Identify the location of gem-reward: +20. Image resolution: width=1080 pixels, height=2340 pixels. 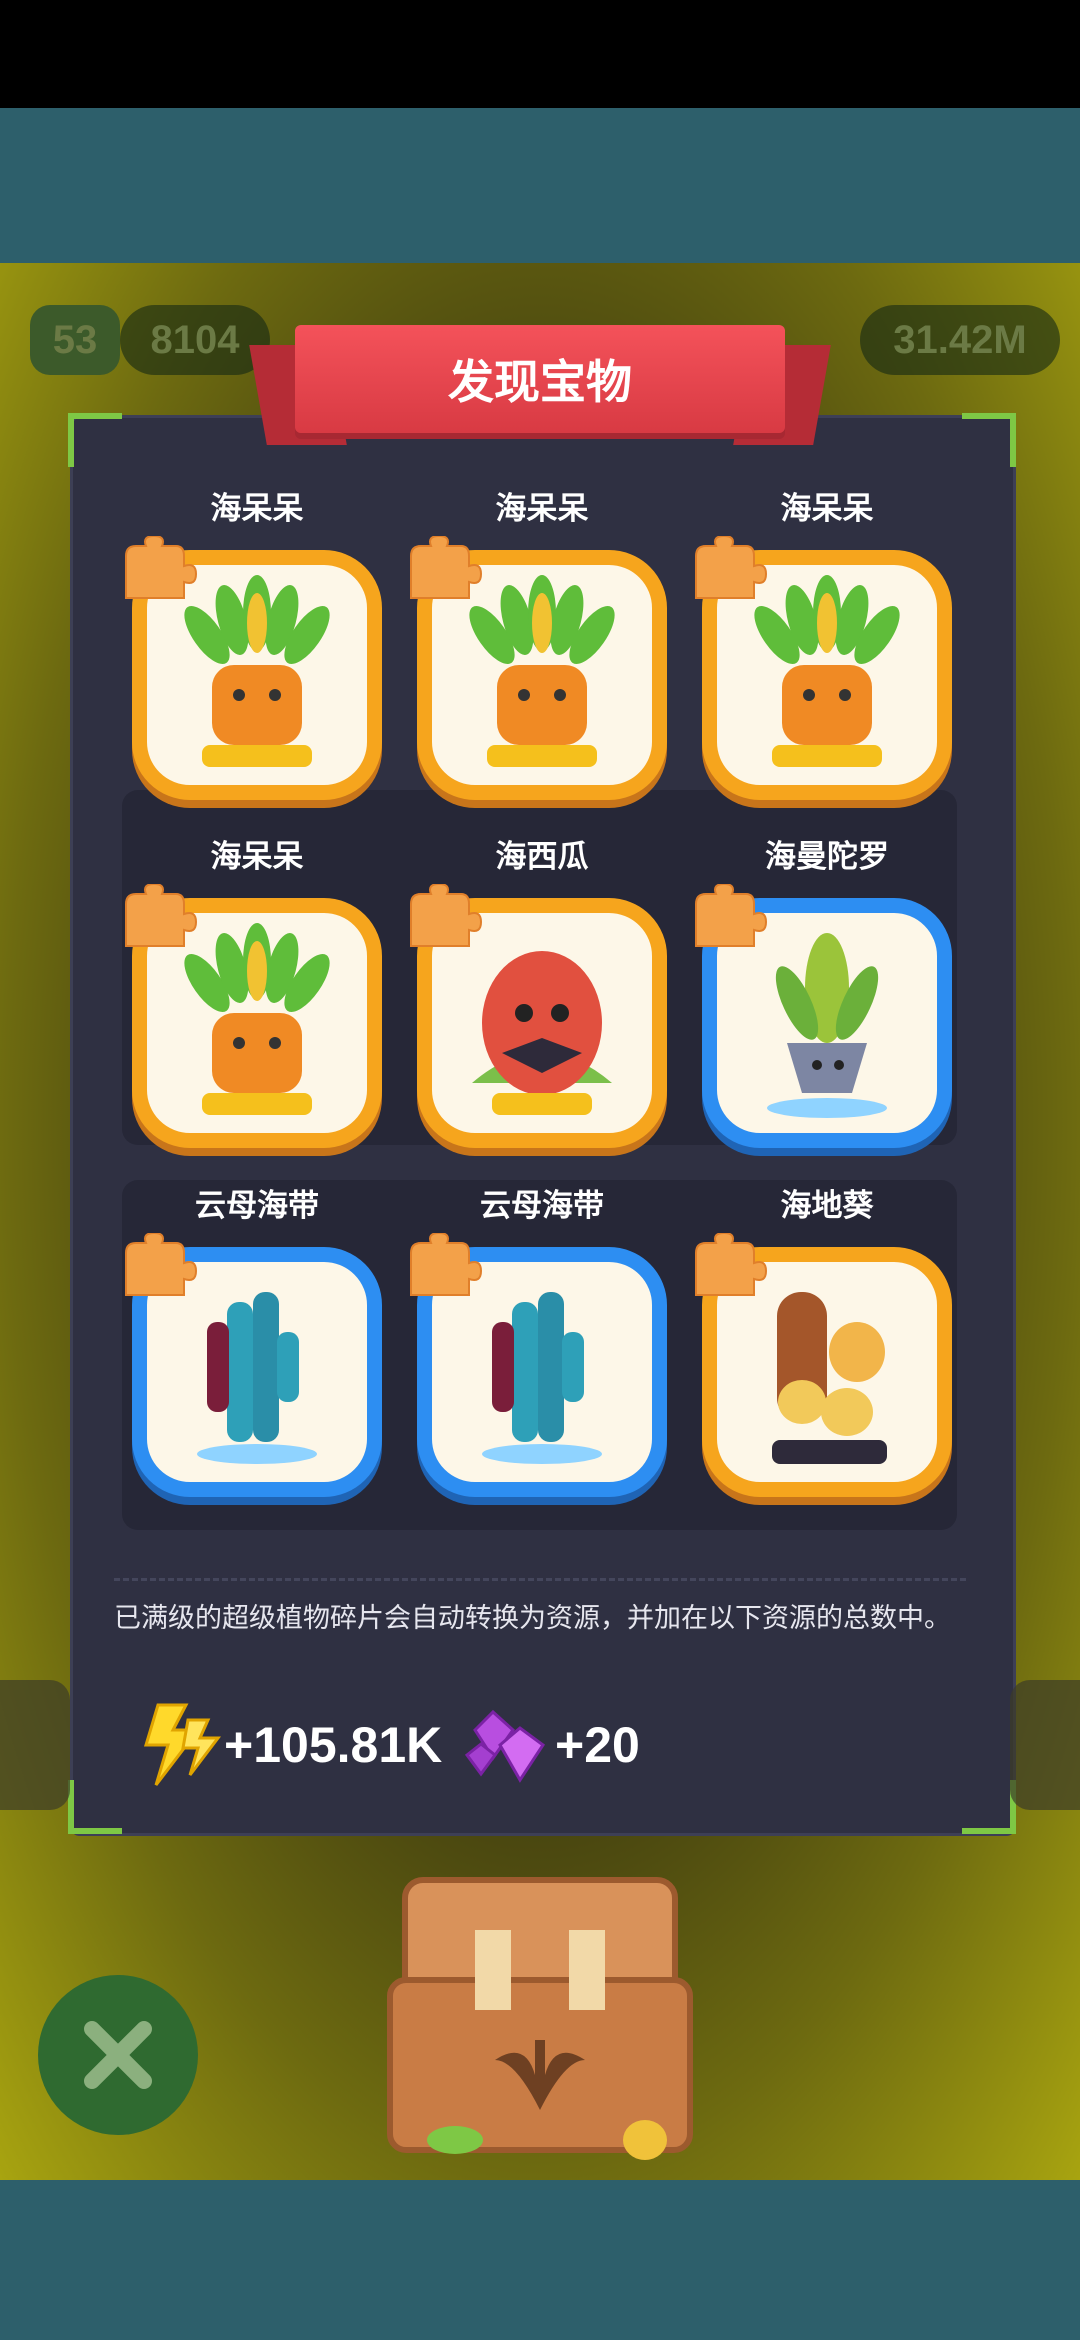
(547, 1745).